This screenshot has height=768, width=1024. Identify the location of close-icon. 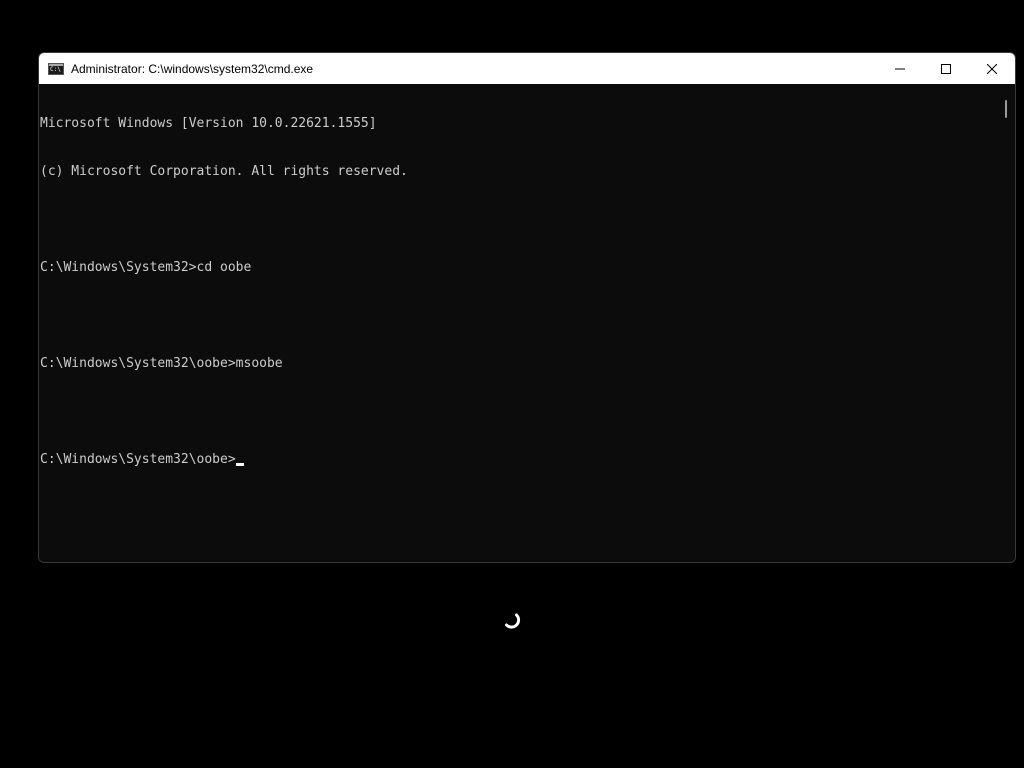
(992, 68).